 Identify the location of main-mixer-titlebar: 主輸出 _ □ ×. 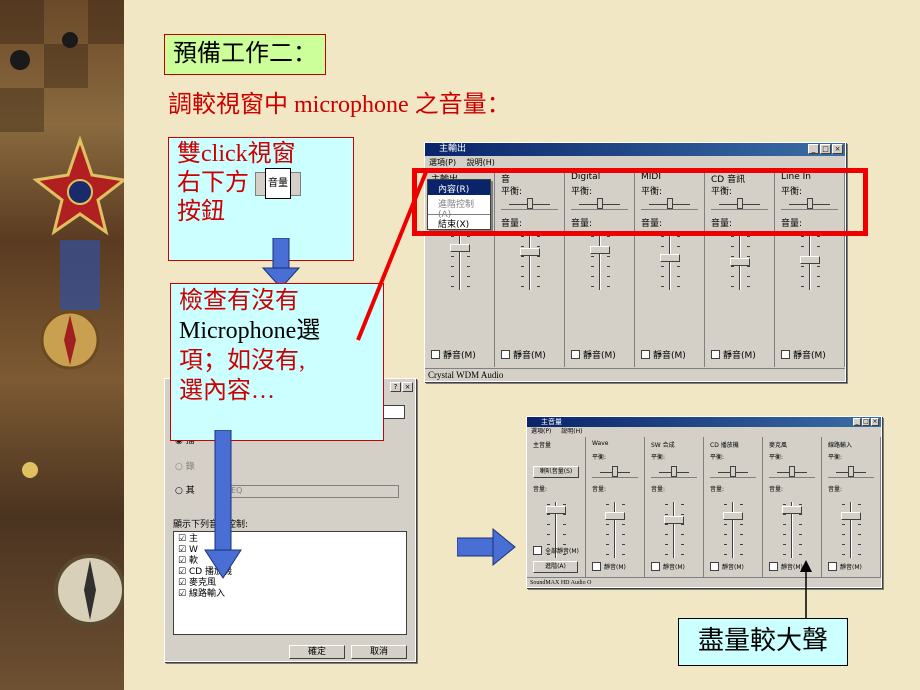
(635, 149).